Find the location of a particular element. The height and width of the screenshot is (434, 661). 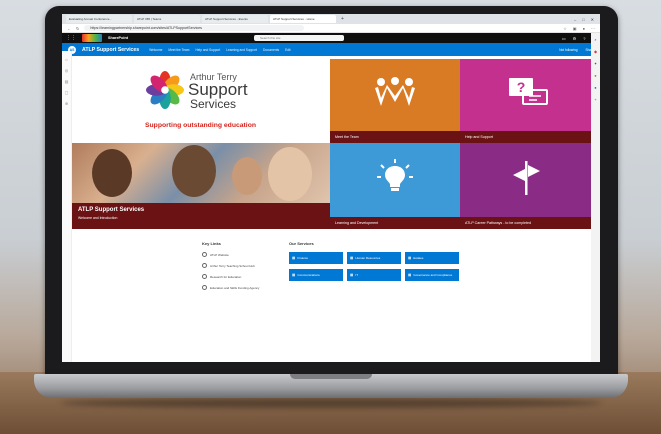

laptop-notch is located at coordinates (331, 376).